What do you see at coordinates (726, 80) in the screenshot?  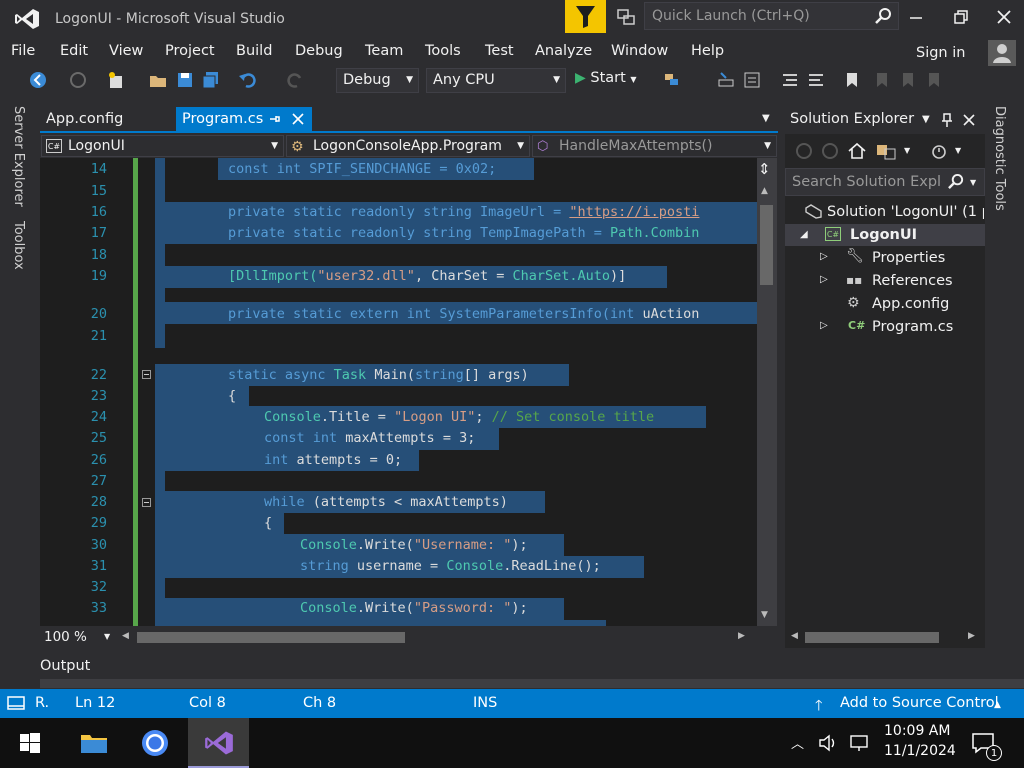 I see `step-into-icon` at bounding box center [726, 80].